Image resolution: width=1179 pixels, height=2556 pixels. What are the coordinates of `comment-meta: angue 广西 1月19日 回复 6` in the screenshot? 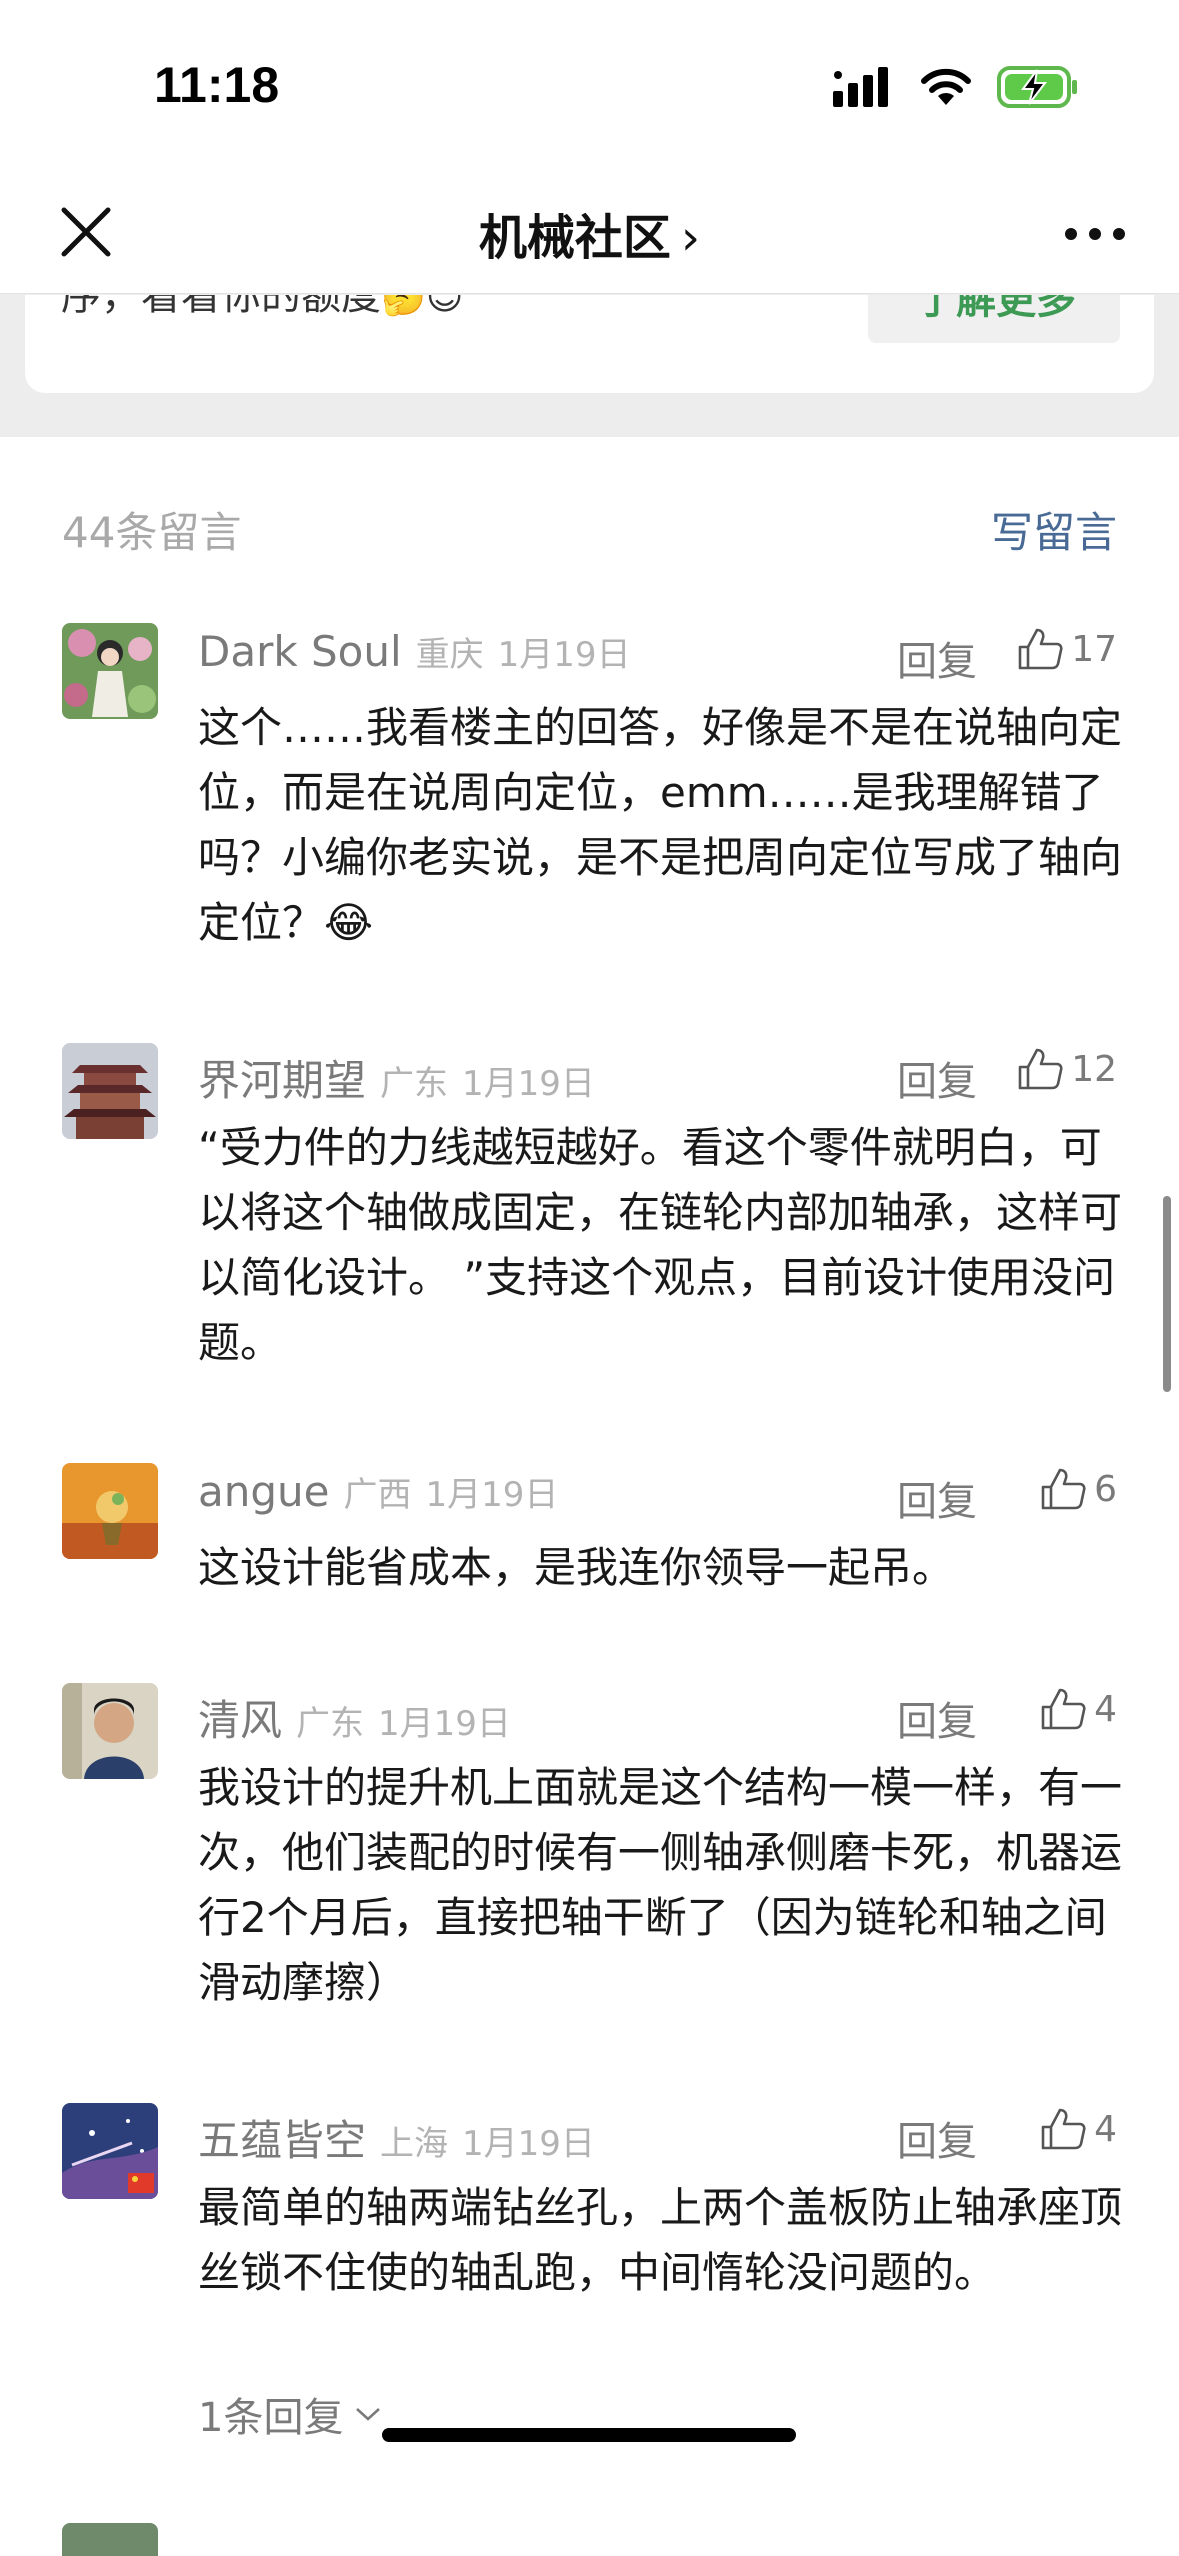 It's located at (657, 1497).